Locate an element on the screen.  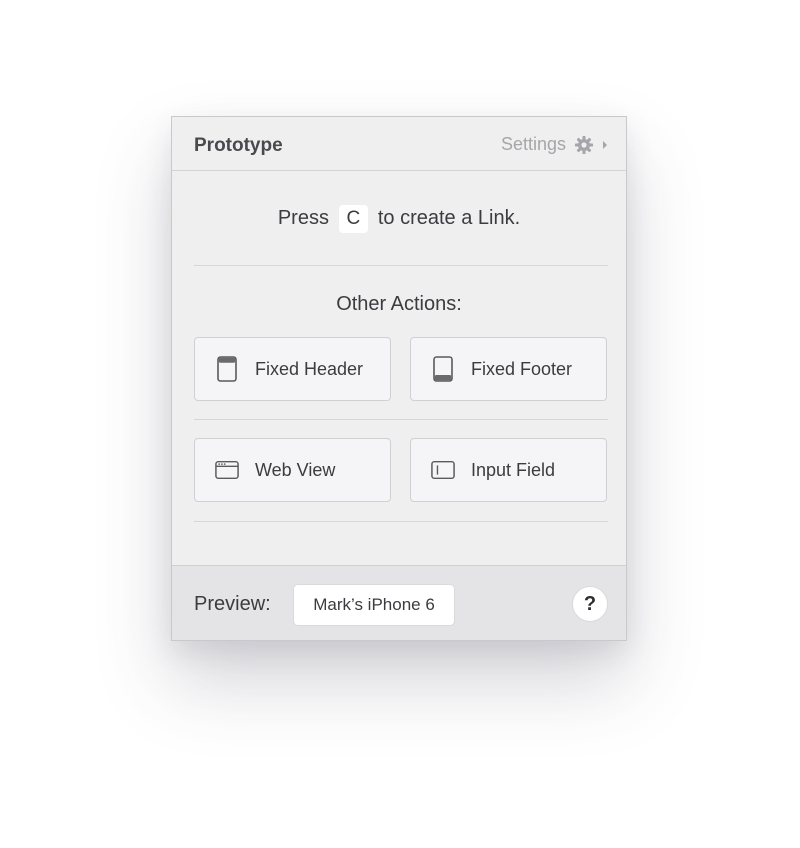
preview-label: Preview: is located at coordinates (232, 604).